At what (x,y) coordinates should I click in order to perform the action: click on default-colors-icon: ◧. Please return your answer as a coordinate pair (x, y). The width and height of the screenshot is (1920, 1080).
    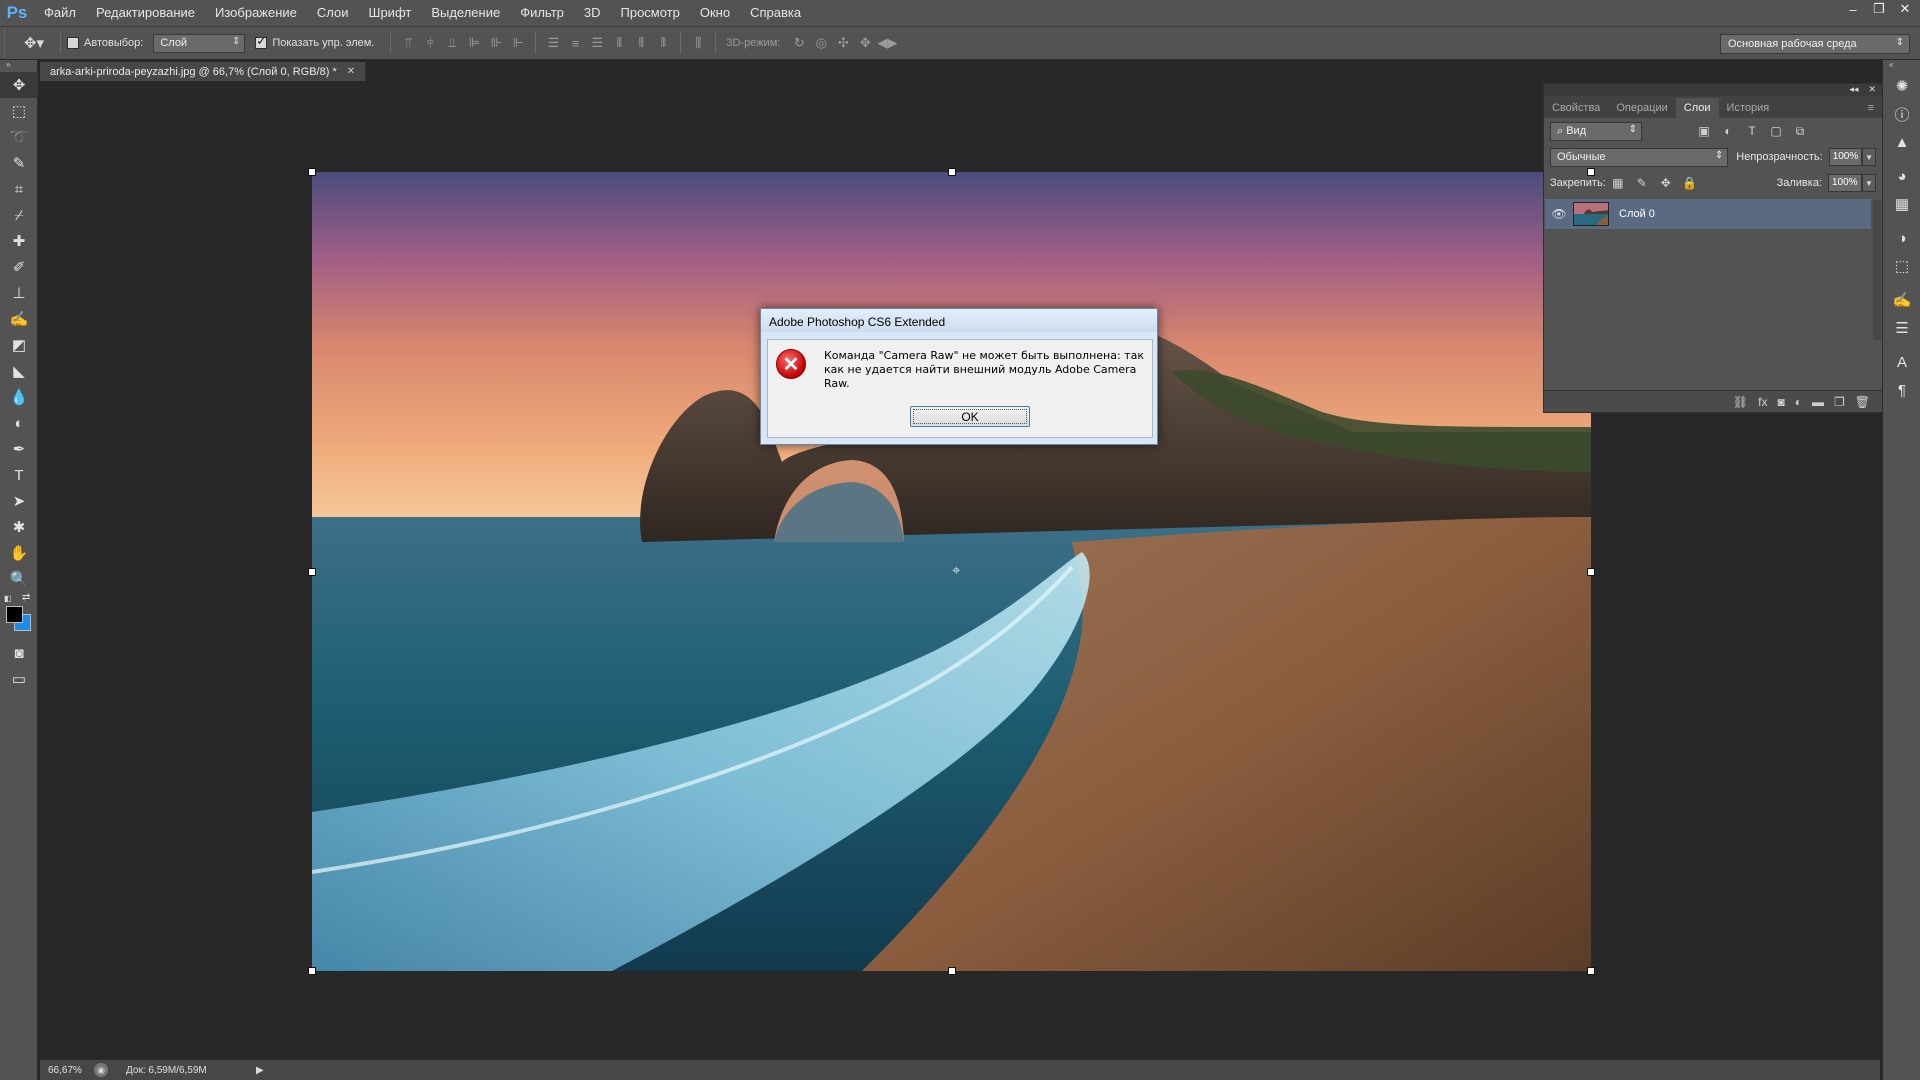
    Looking at the image, I should click on (8, 598).